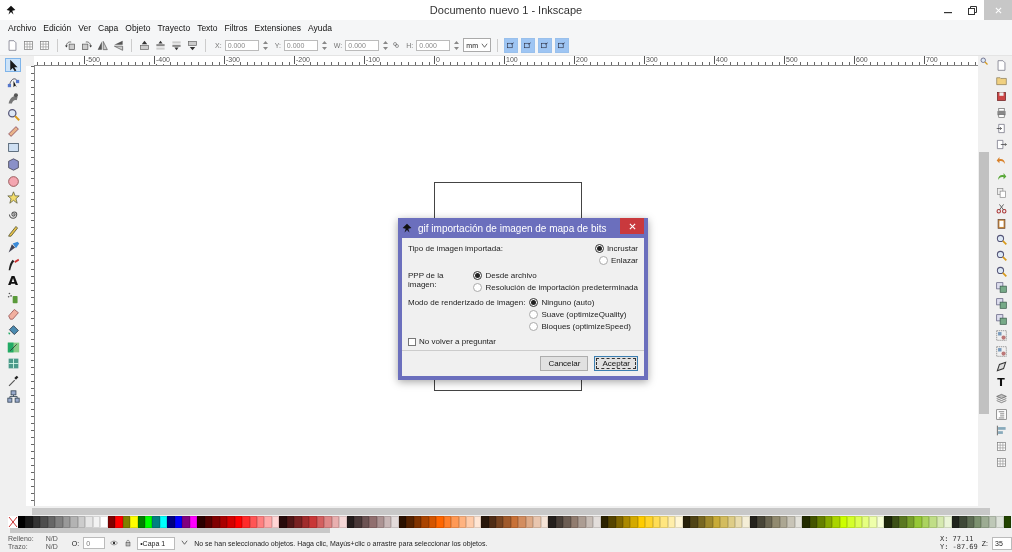 The width and height of the screenshot is (1012, 552). I want to click on option-label: Tipo de imagen importada:, so click(455, 249).